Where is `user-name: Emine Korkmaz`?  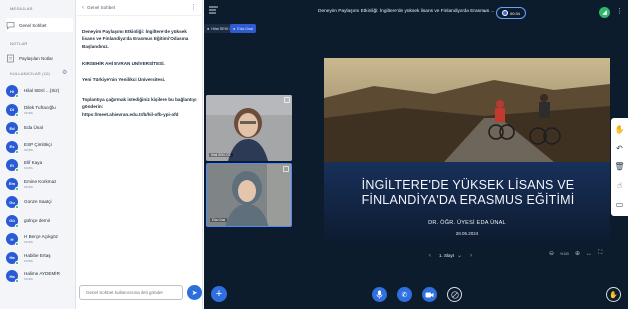 user-name: Emine Korkmaz is located at coordinates (40, 181).